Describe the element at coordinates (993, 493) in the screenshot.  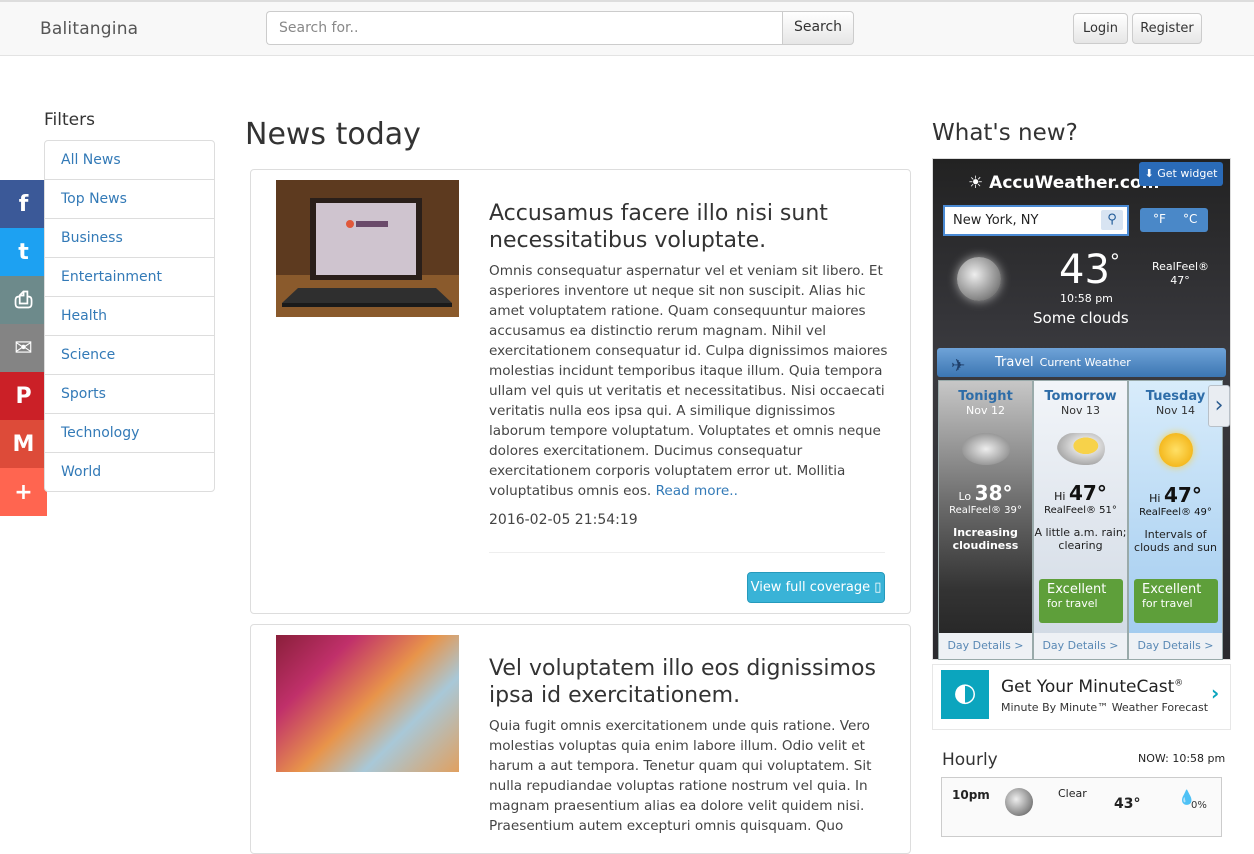
I see `day-temp-value: 38°` at that location.